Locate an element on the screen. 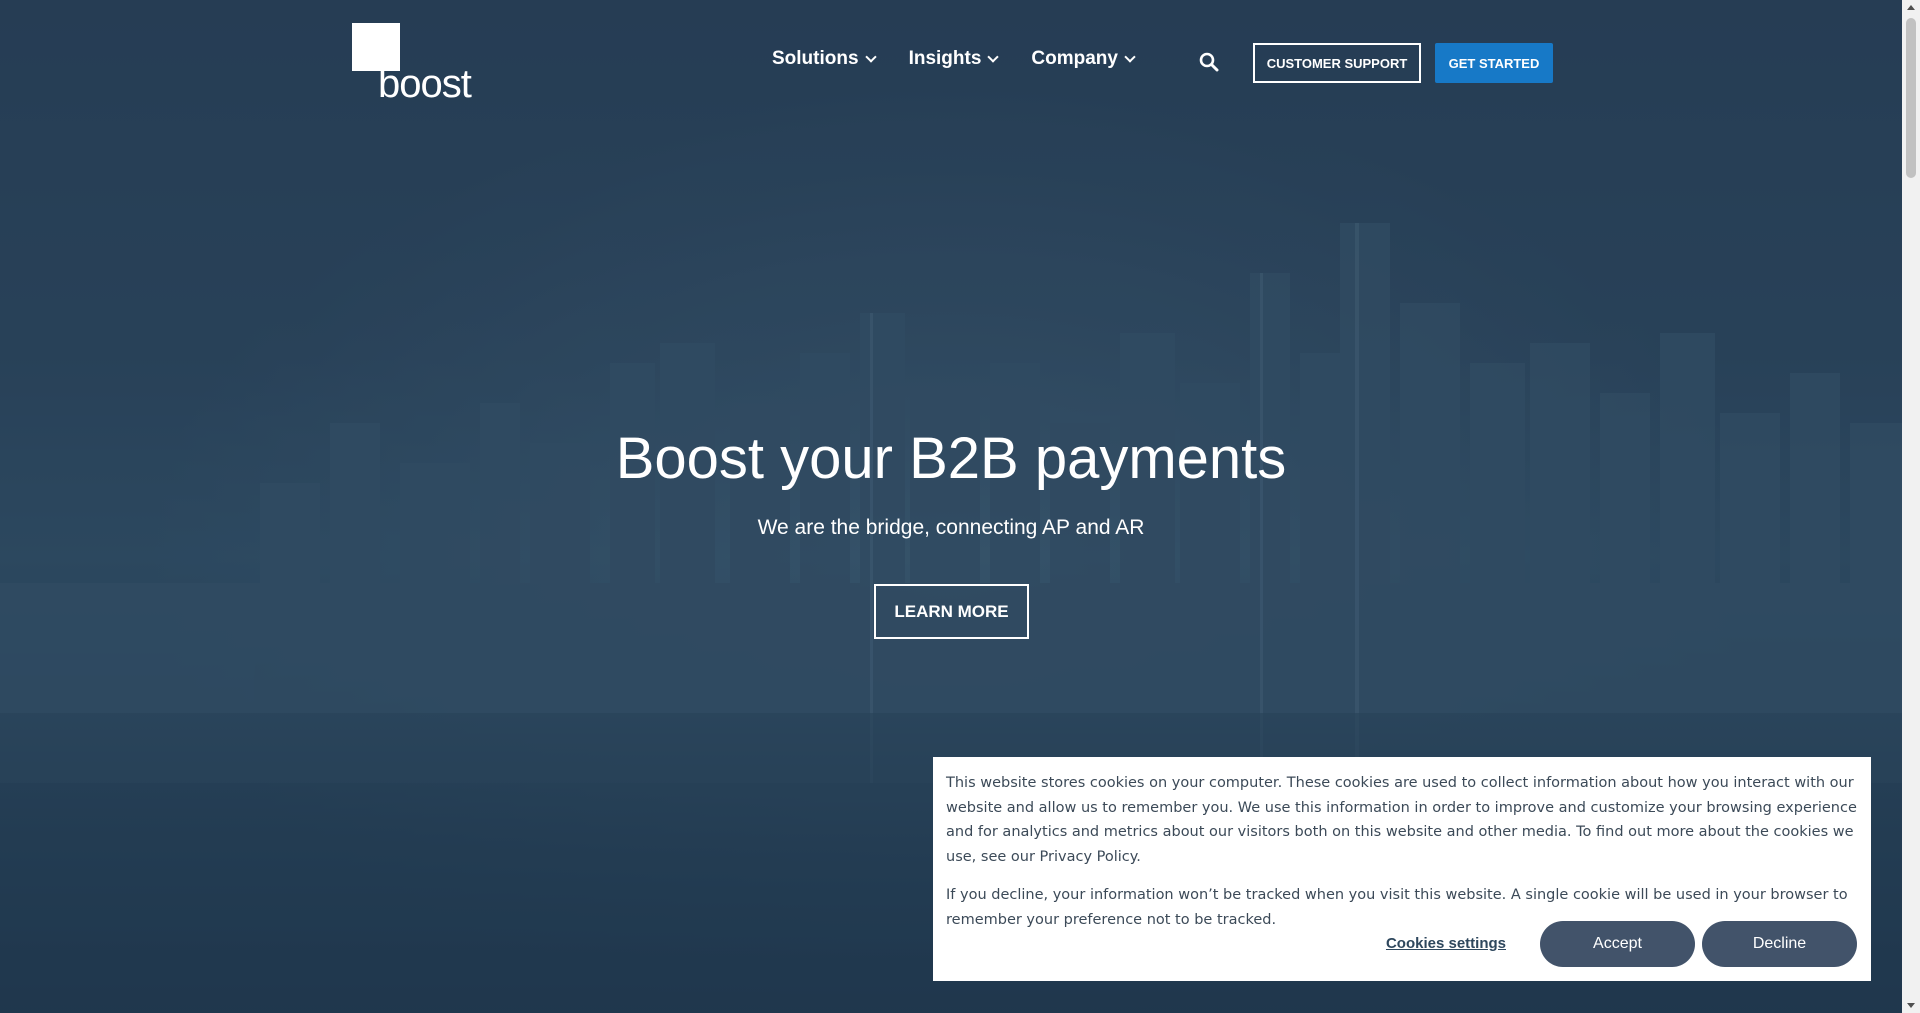 The width and height of the screenshot is (1920, 1013). search-icon is located at coordinates (1209, 62).